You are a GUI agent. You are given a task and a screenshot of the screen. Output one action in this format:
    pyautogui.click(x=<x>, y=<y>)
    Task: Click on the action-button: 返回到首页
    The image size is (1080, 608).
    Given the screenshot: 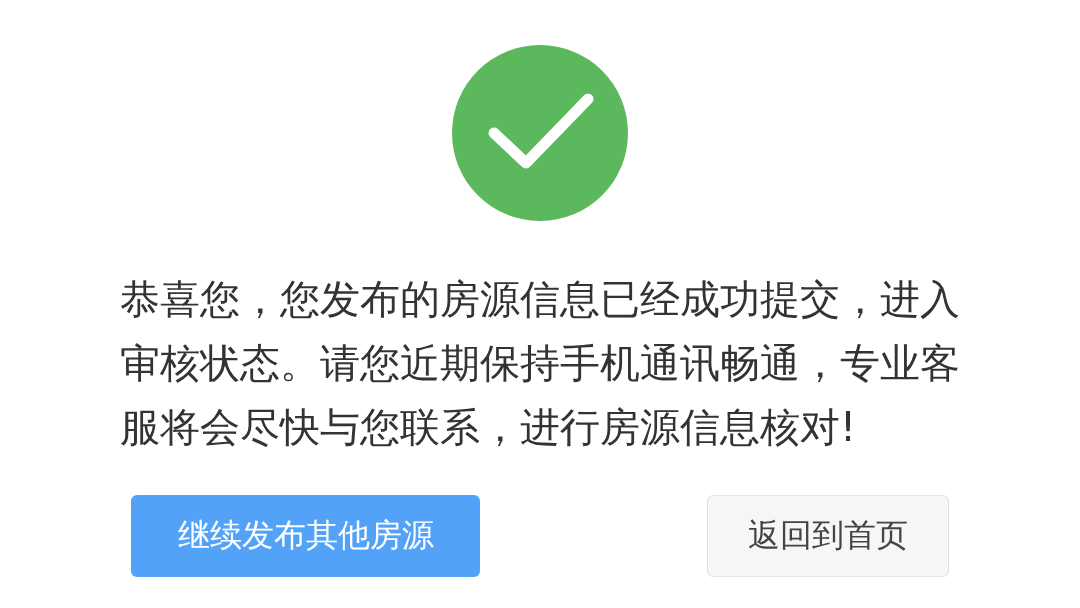 What is the action you would take?
    pyautogui.click(x=828, y=536)
    